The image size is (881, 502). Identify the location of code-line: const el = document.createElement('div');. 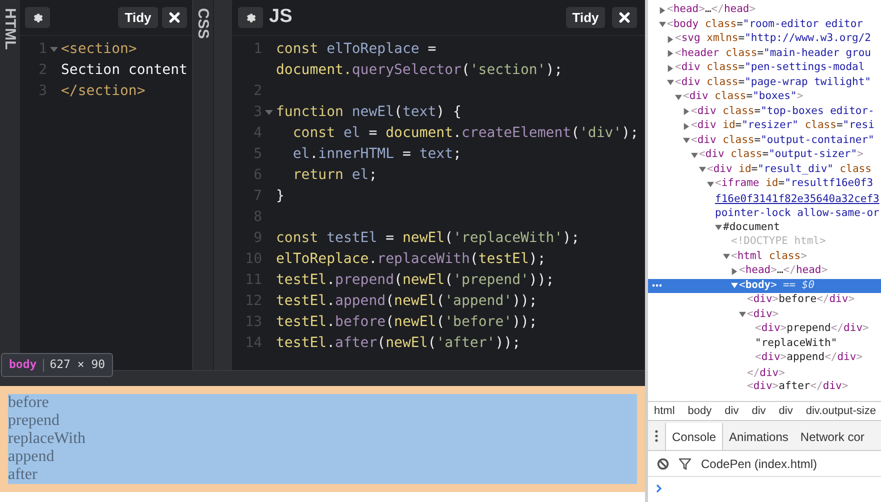
(465, 133).